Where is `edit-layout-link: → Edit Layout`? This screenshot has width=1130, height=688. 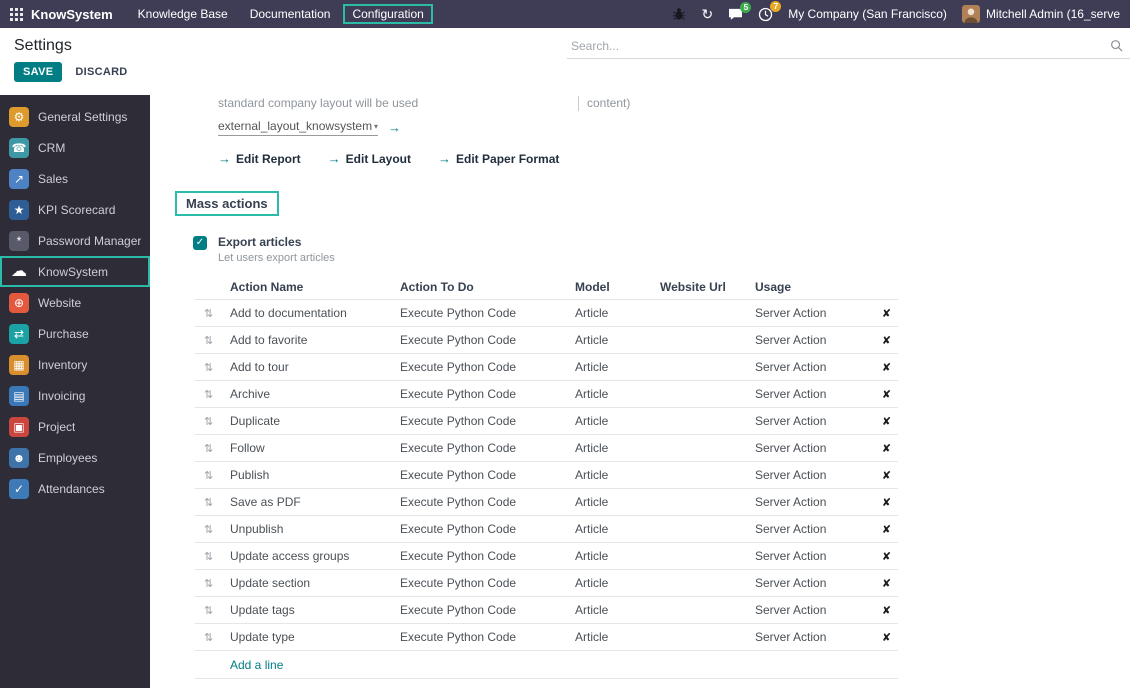
edit-layout-link: → Edit Layout is located at coordinates (369, 158).